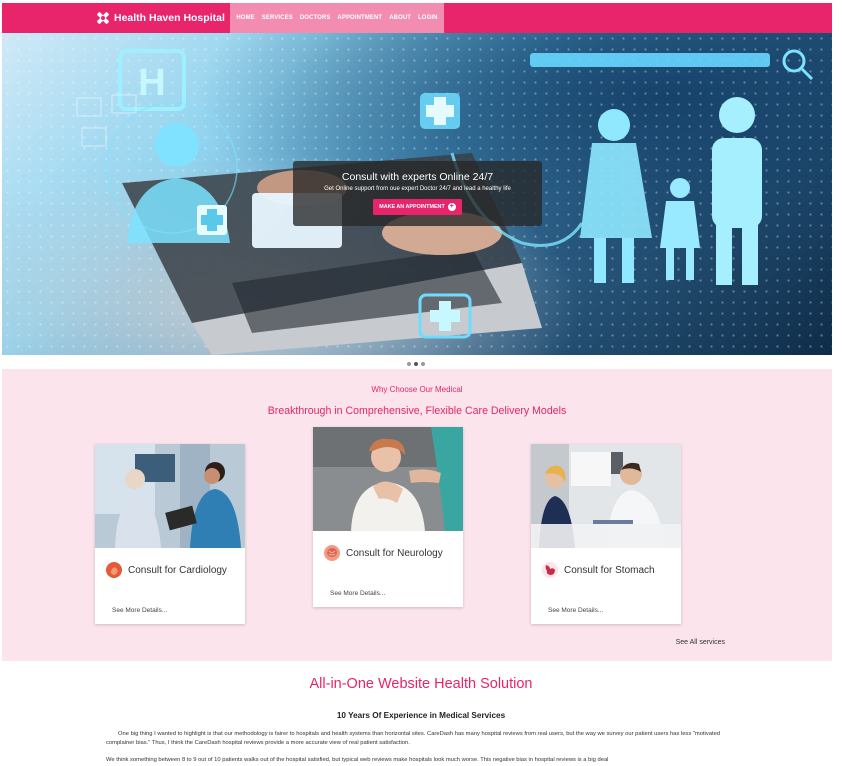 This screenshot has height=766, width=842. What do you see at coordinates (417, 177) in the screenshot?
I see `hero-title: Consult with experts Online 24/7` at bounding box center [417, 177].